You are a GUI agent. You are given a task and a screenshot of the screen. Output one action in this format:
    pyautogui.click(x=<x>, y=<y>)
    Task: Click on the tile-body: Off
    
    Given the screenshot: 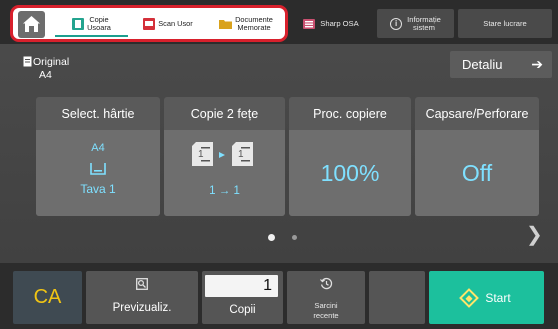 What is the action you would take?
    pyautogui.click(x=477, y=173)
    